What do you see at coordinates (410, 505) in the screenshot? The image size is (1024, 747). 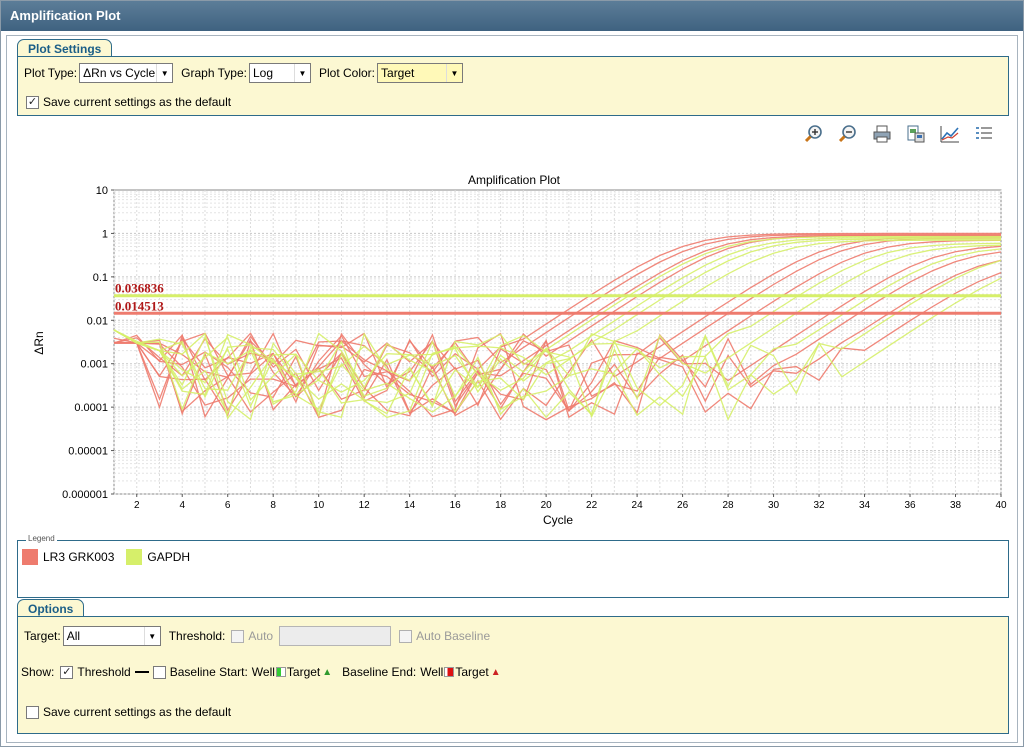 I see `x-tick-label: 14` at bounding box center [410, 505].